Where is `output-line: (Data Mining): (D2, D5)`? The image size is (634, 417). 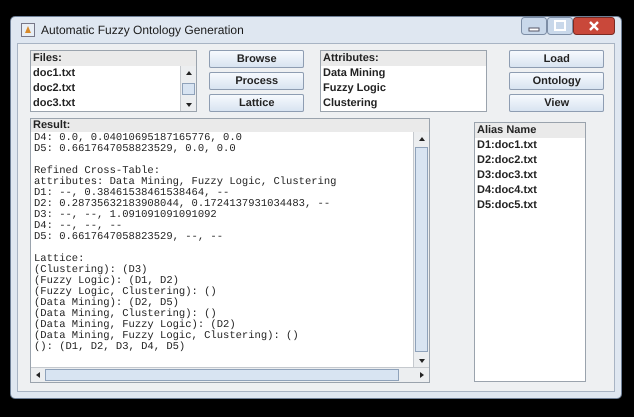
output-line: (Data Mining): (D2, D5) is located at coordinates (106, 303).